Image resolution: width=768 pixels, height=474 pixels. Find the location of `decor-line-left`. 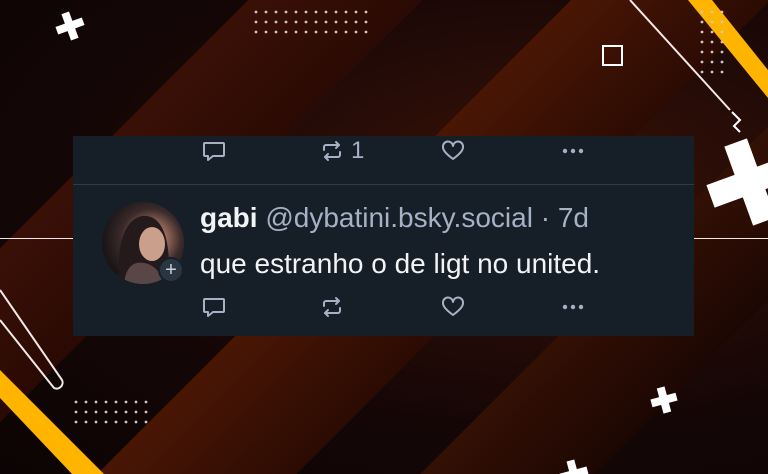

decor-line-left is located at coordinates (36, 238).